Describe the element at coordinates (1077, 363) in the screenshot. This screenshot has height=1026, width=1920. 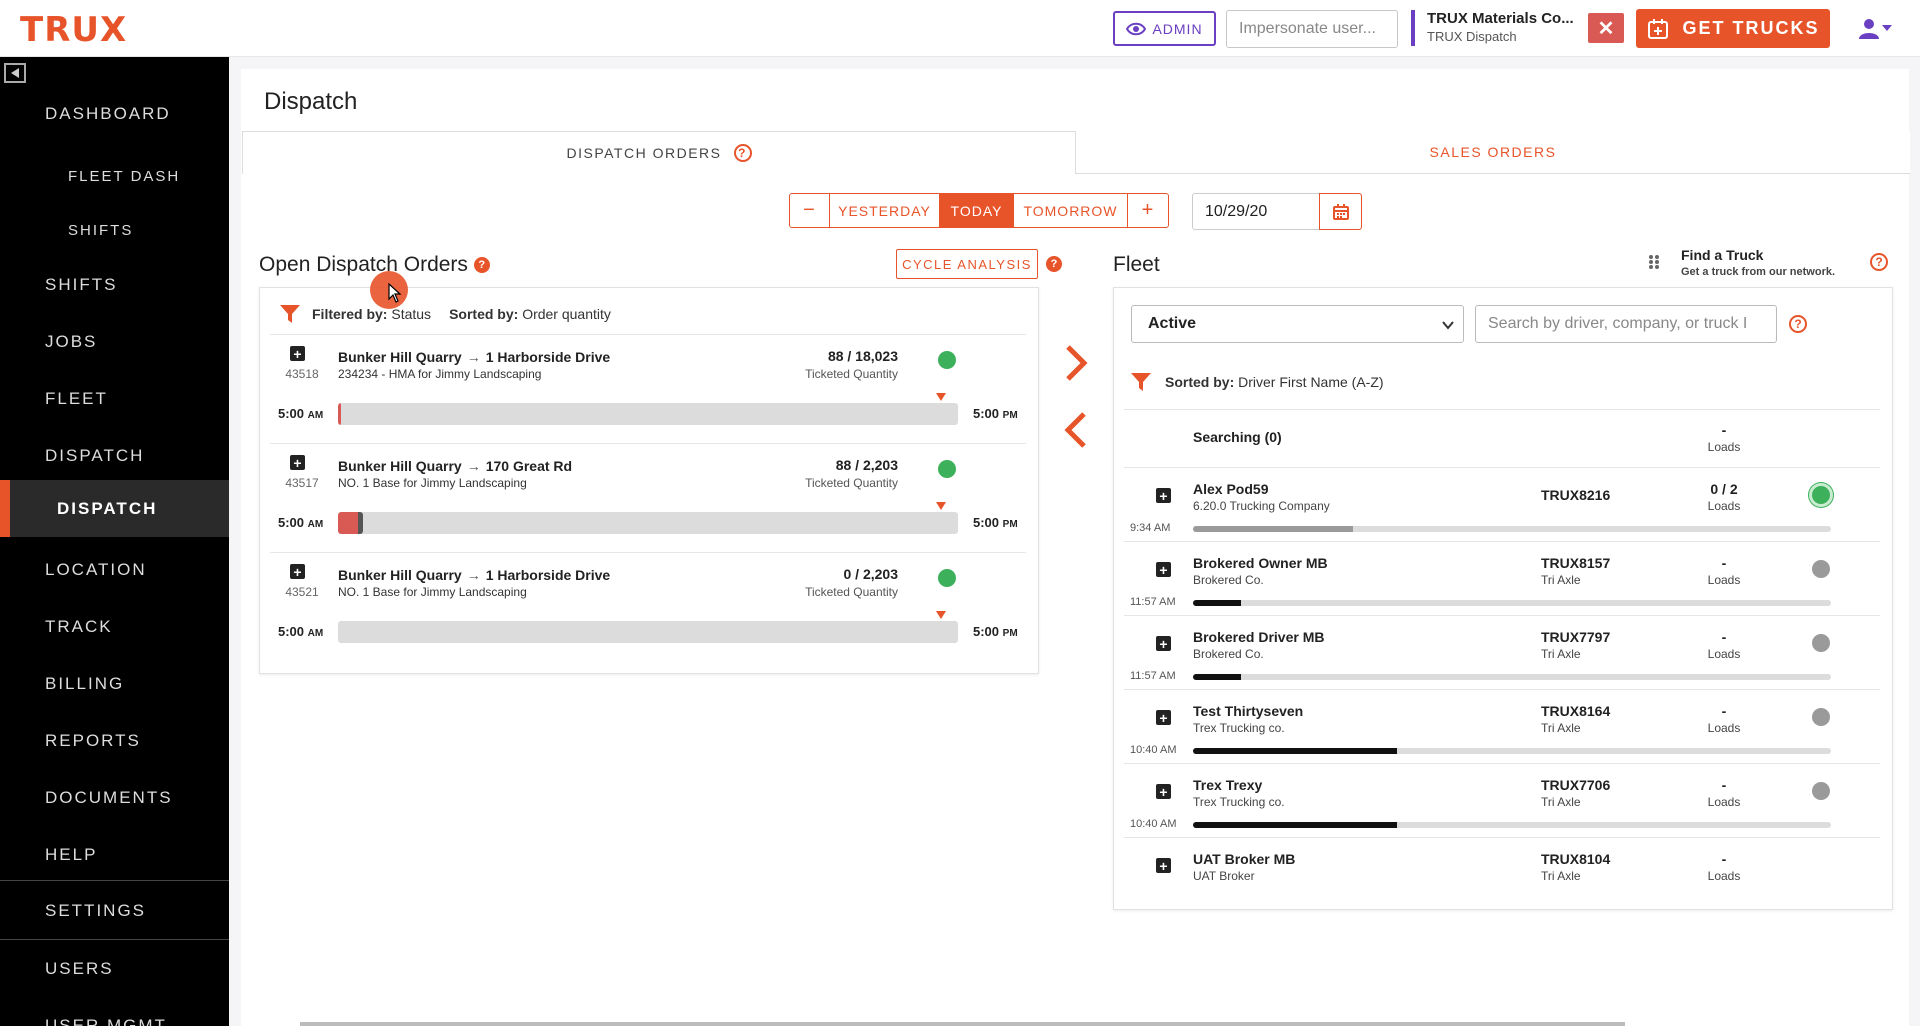
I see `chevron-right-icon` at that location.